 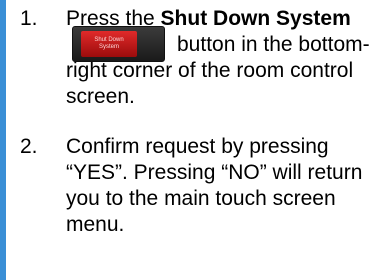 I want to click on left-accent-bar, so click(x=3, y=140).